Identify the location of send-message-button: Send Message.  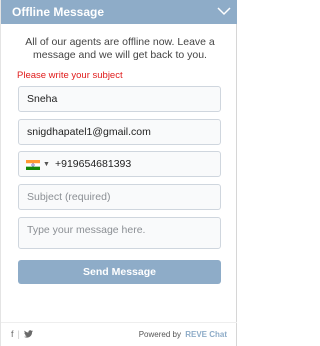
(119, 272).